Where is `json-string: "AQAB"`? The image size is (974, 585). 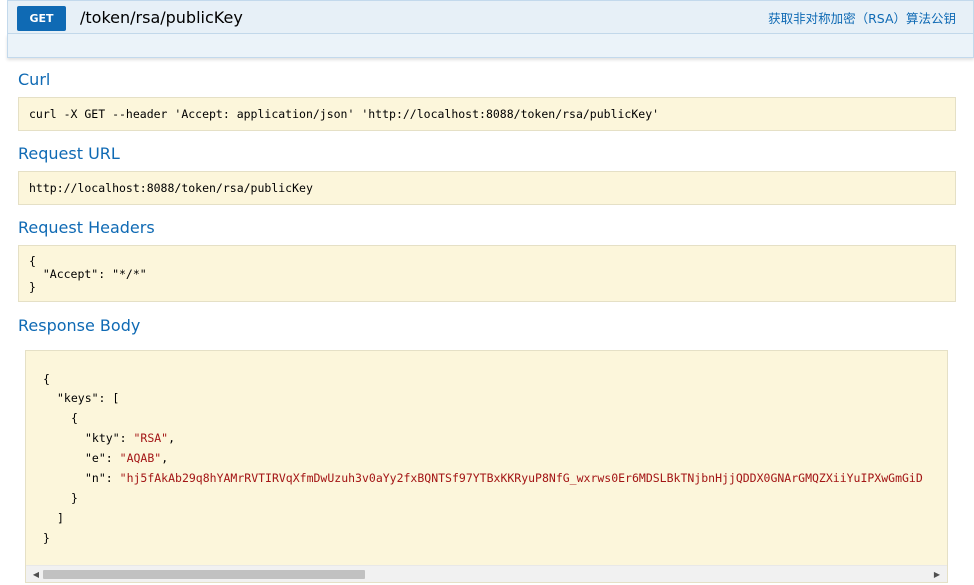 json-string: "AQAB" is located at coordinates (140, 458).